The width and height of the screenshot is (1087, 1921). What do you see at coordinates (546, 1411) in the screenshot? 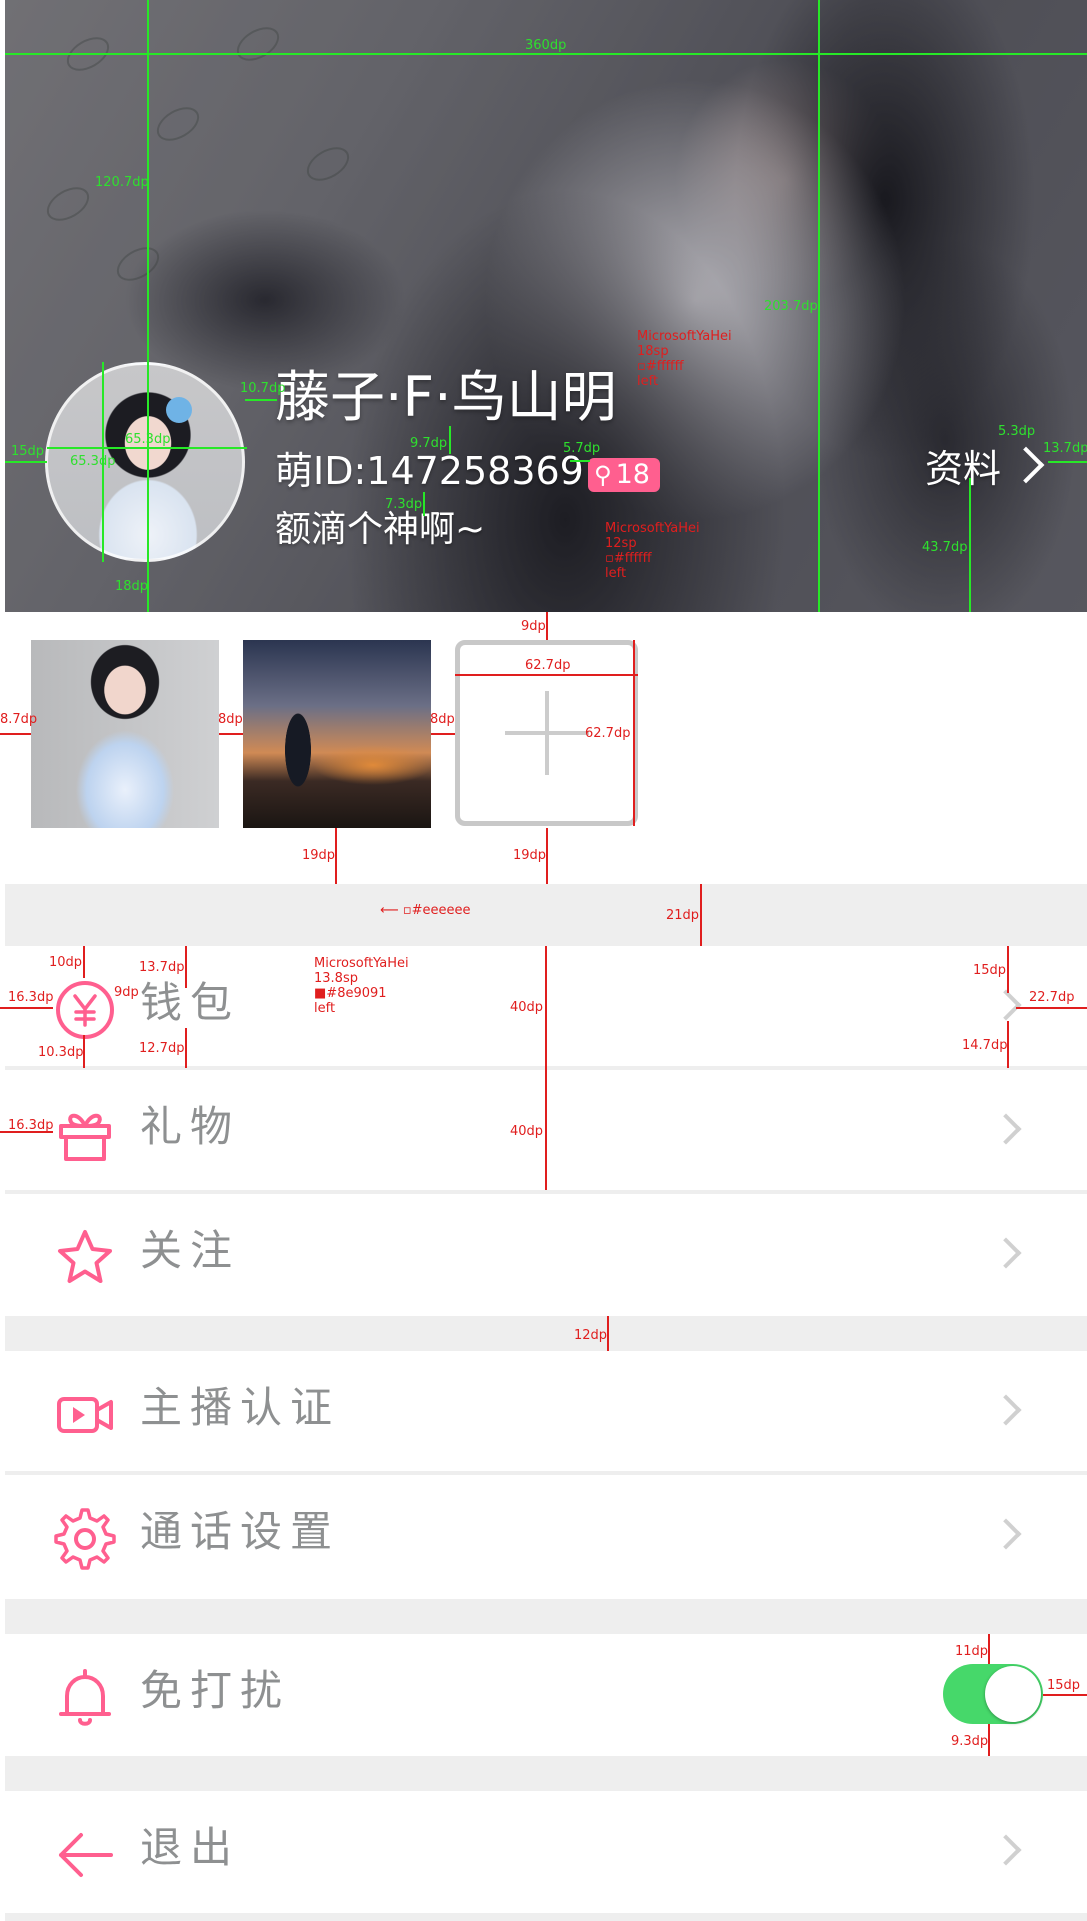
I see `menu-item-streamer-verification: 主播认证` at bounding box center [546, 1411].